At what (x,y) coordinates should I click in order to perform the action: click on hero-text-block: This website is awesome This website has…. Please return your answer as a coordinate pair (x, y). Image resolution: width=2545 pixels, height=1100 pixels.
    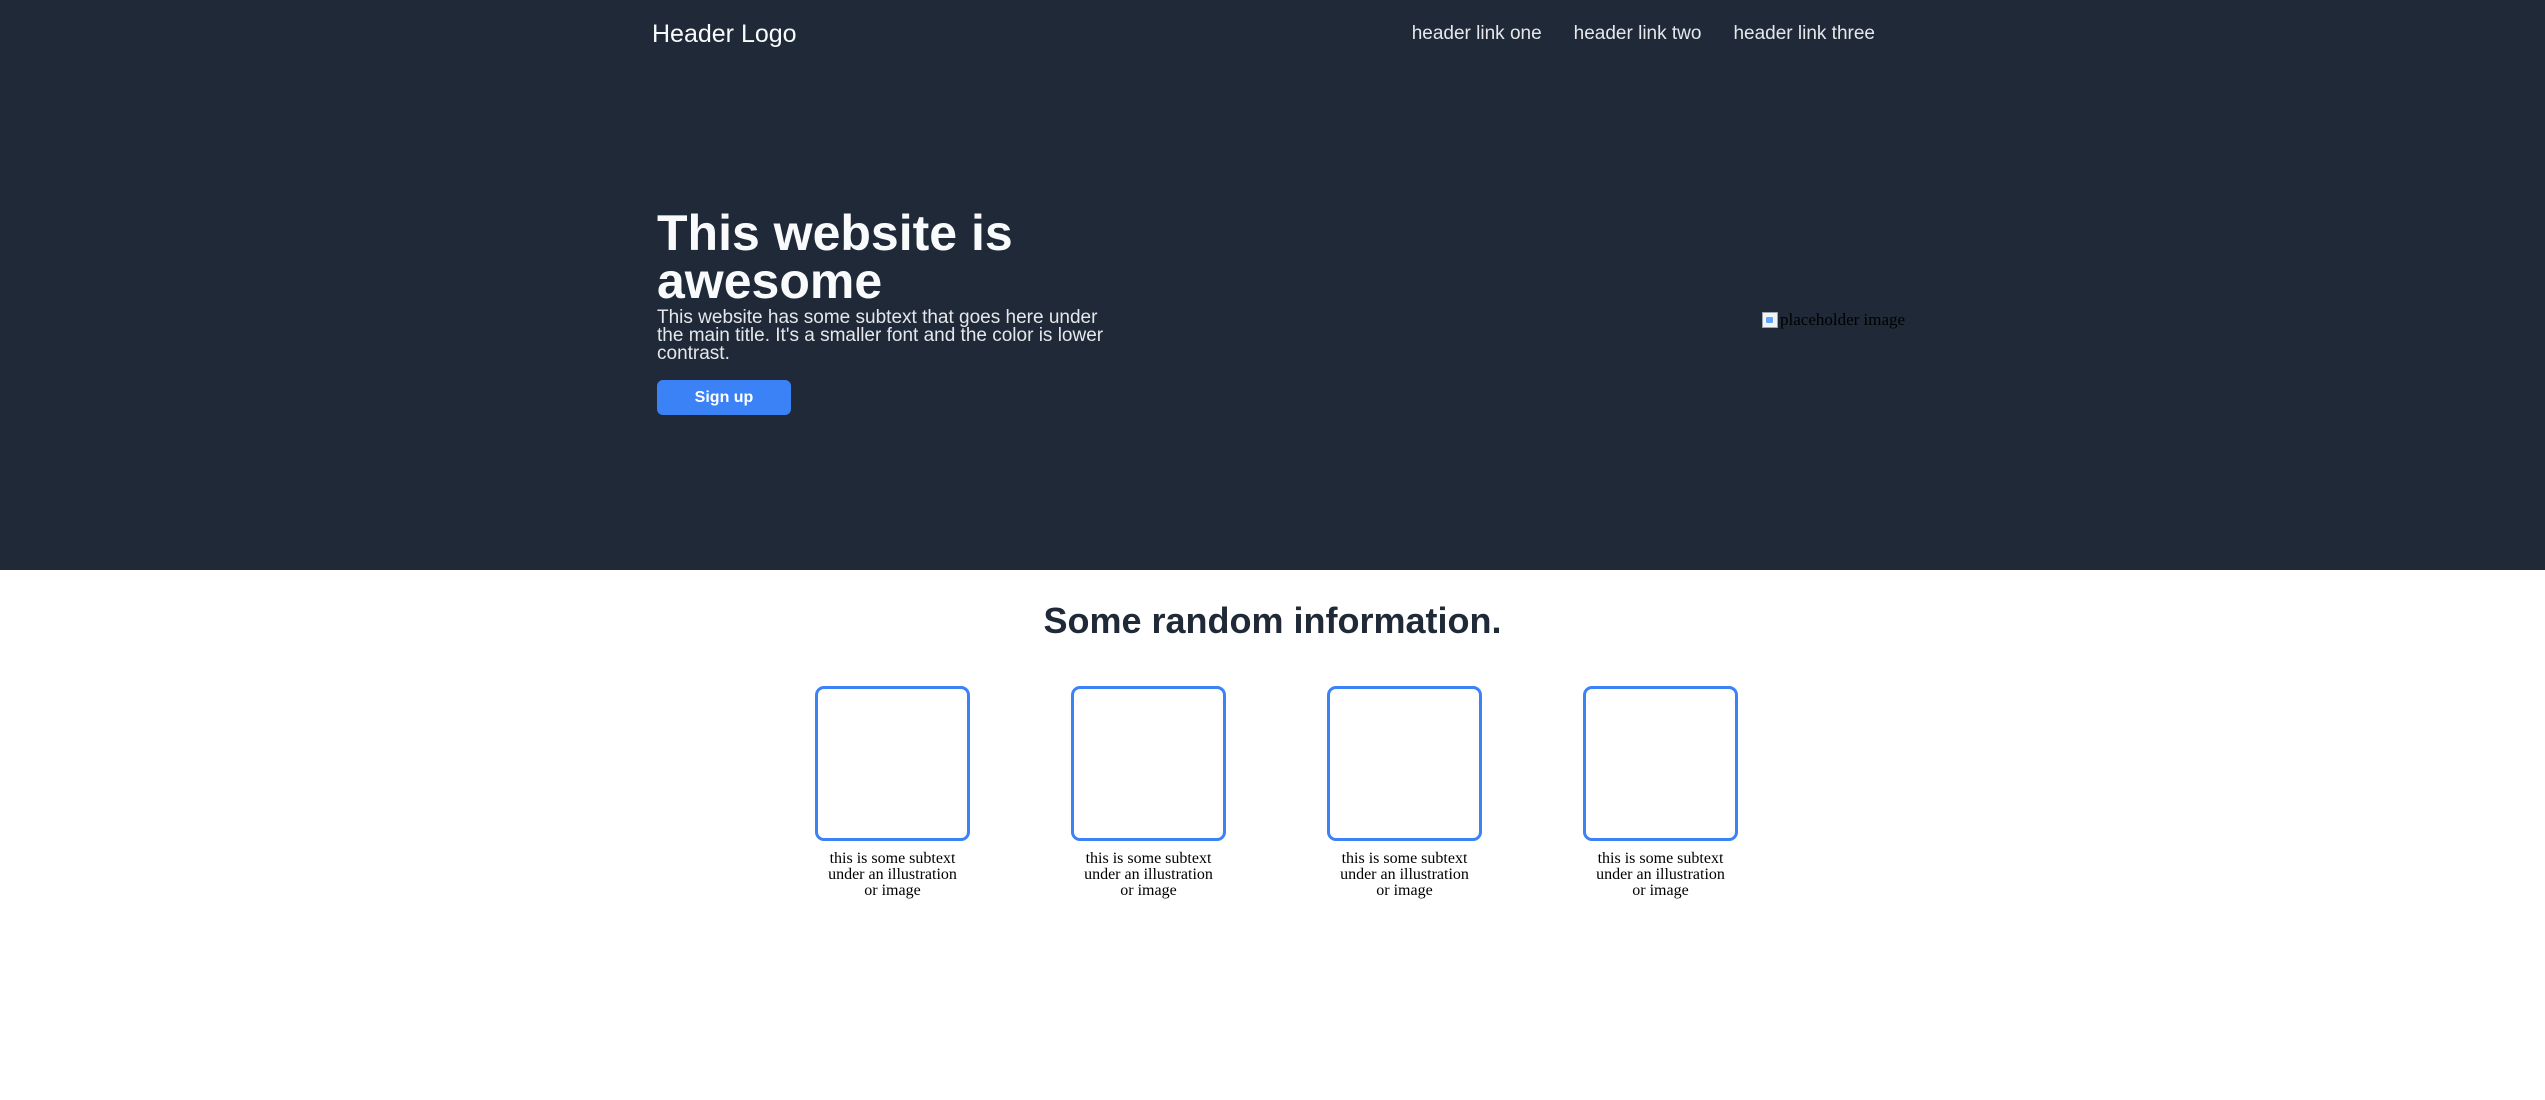
    Looking at the image, I should click on (887, 310).